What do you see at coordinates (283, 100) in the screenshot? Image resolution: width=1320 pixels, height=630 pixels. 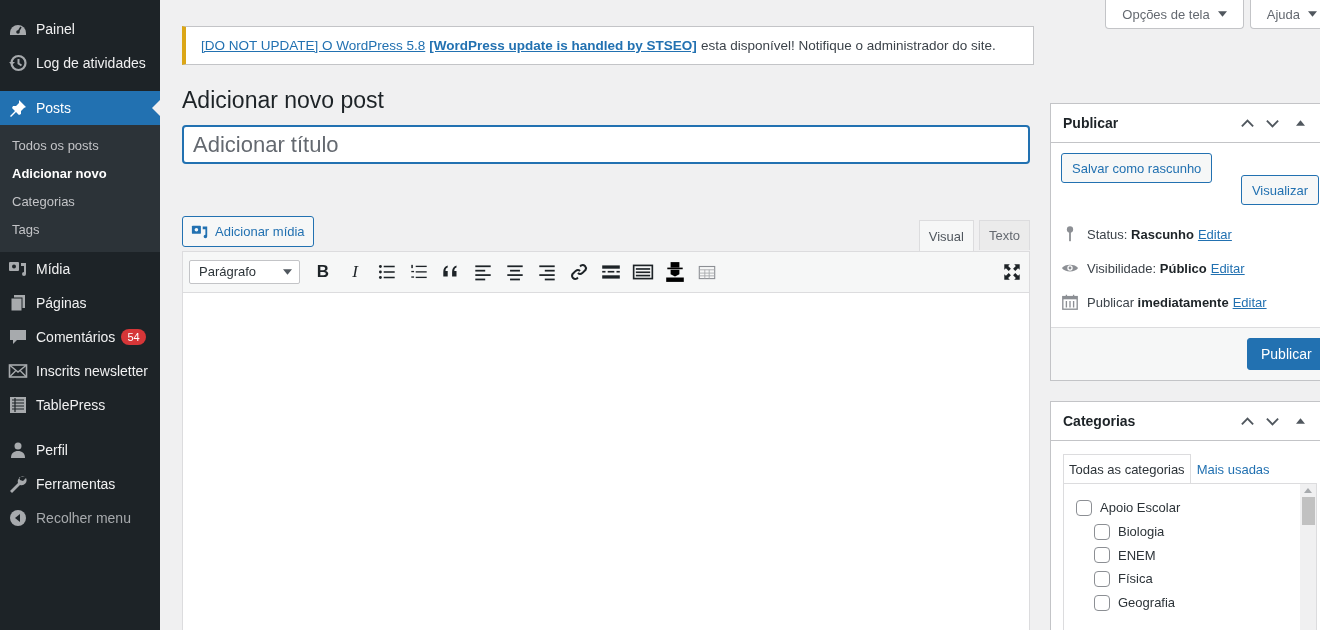 I see `page-heading: Adicionar novo post` at bounding box center [283, 100].